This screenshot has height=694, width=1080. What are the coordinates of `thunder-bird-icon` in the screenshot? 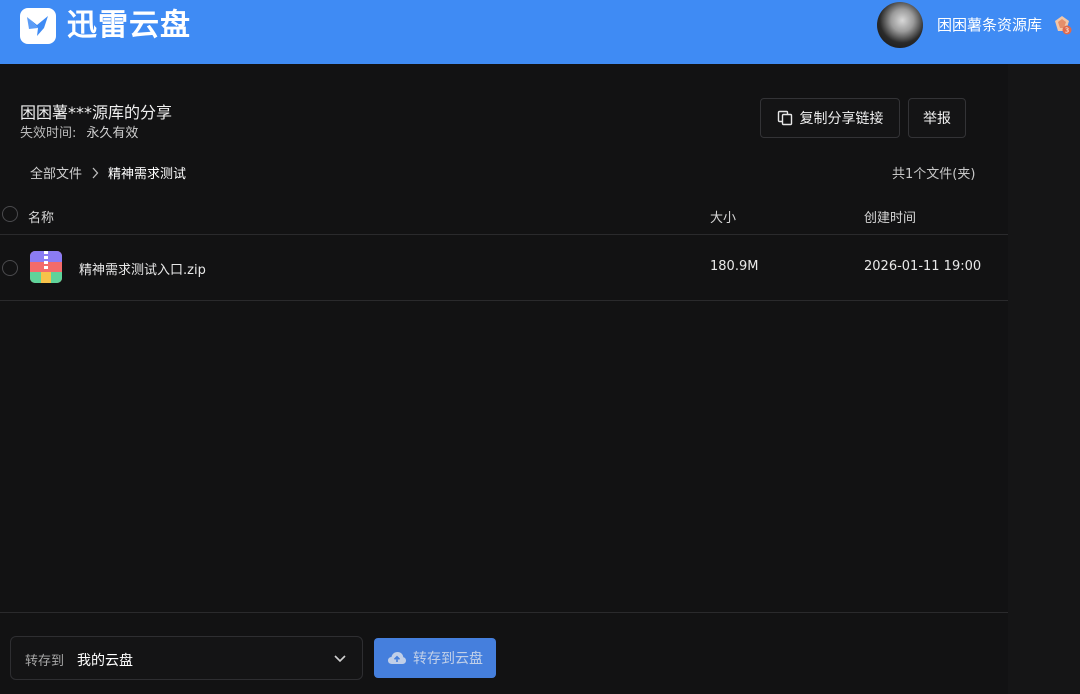 It's located at (38, 26).